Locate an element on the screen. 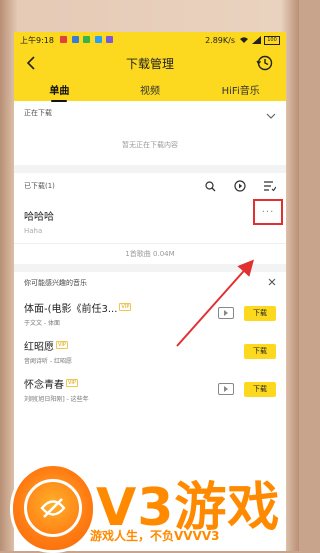 The image size is (320, 553). tab-bar: 单曲 视频 HiFi音乐 is located at coordinates (150, 89).